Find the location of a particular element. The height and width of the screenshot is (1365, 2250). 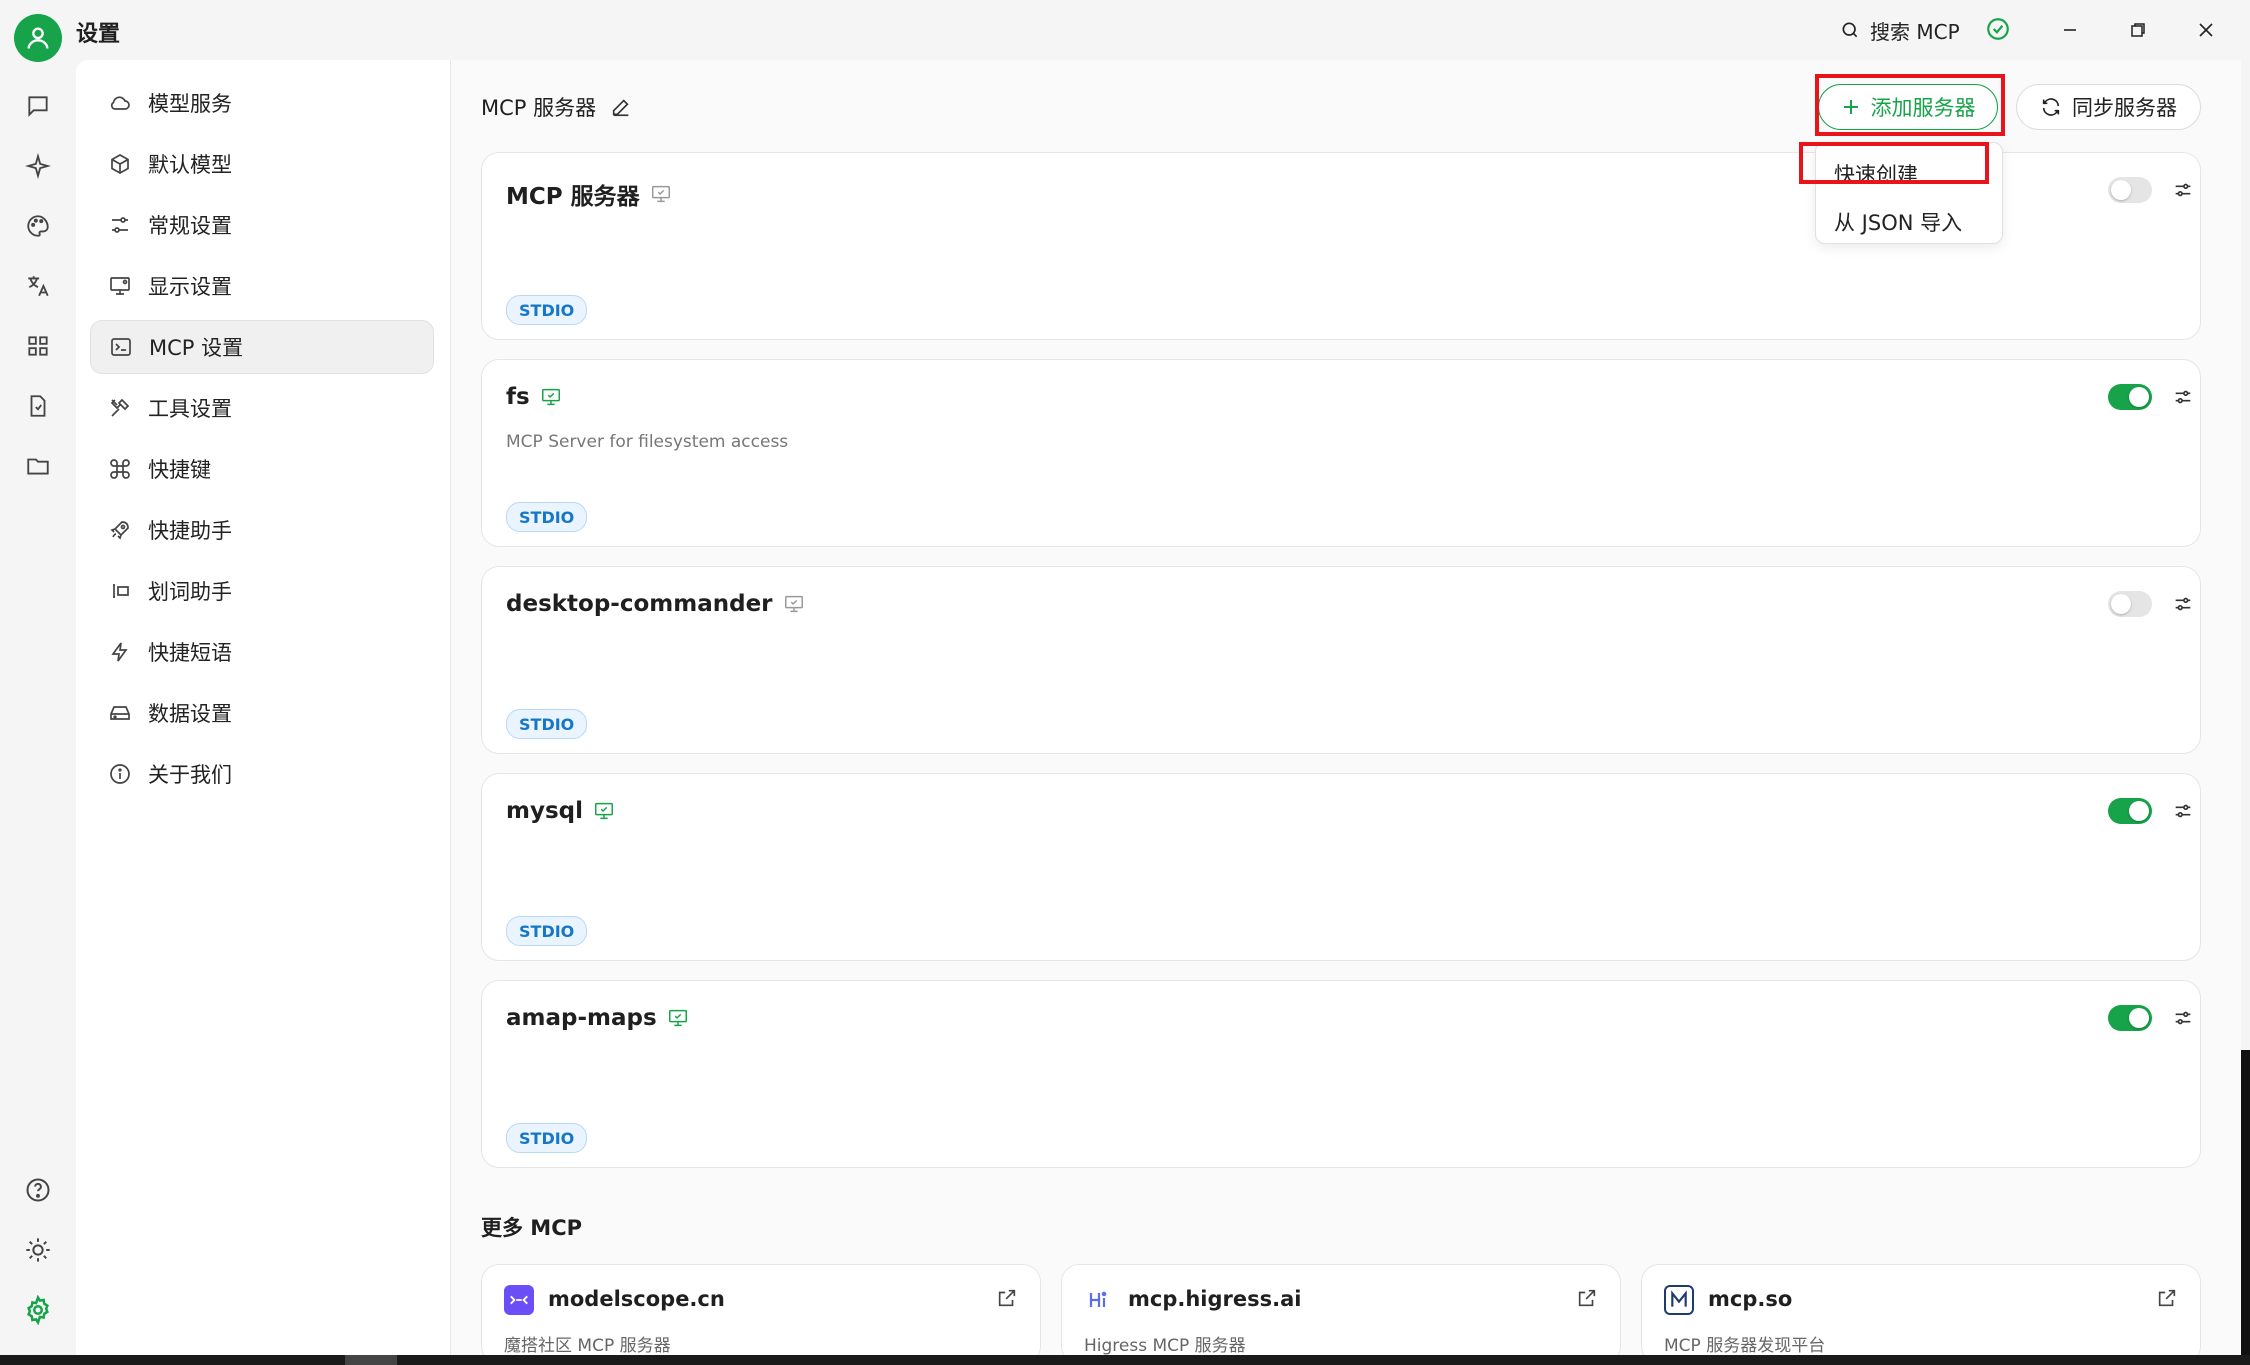

rail-settings is located at coordinates (38, 1310).